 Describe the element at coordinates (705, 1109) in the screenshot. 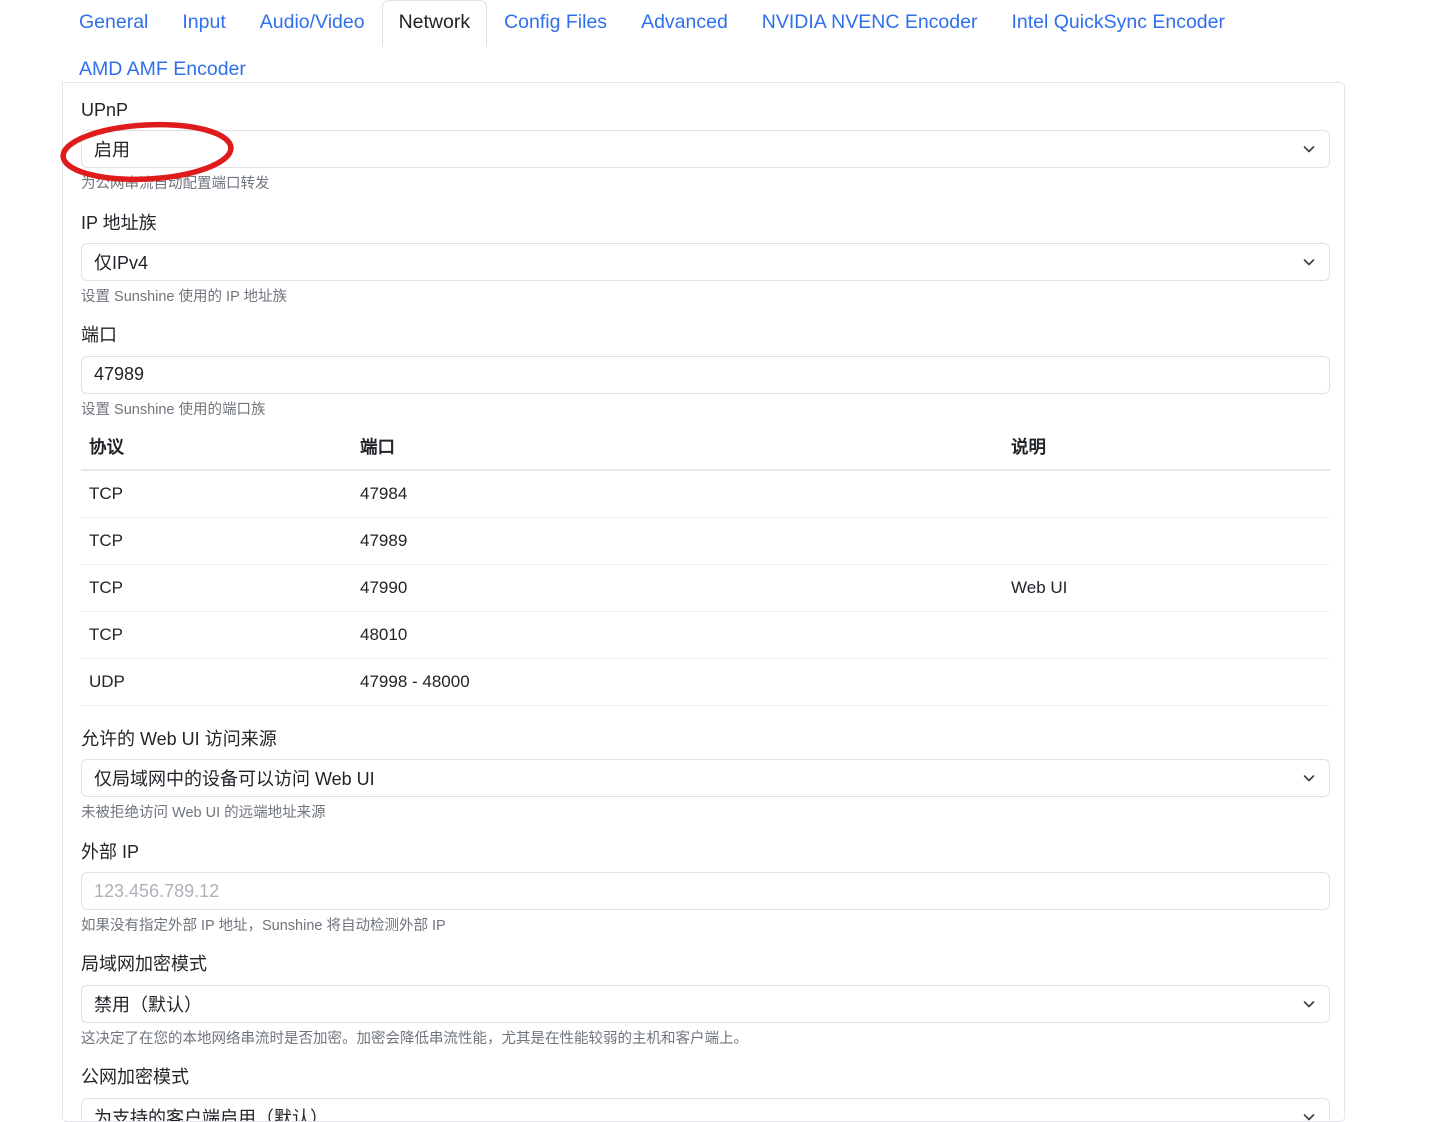

I see `wan-encryption-select: 为支持的客户端启用（默认）` at that location.